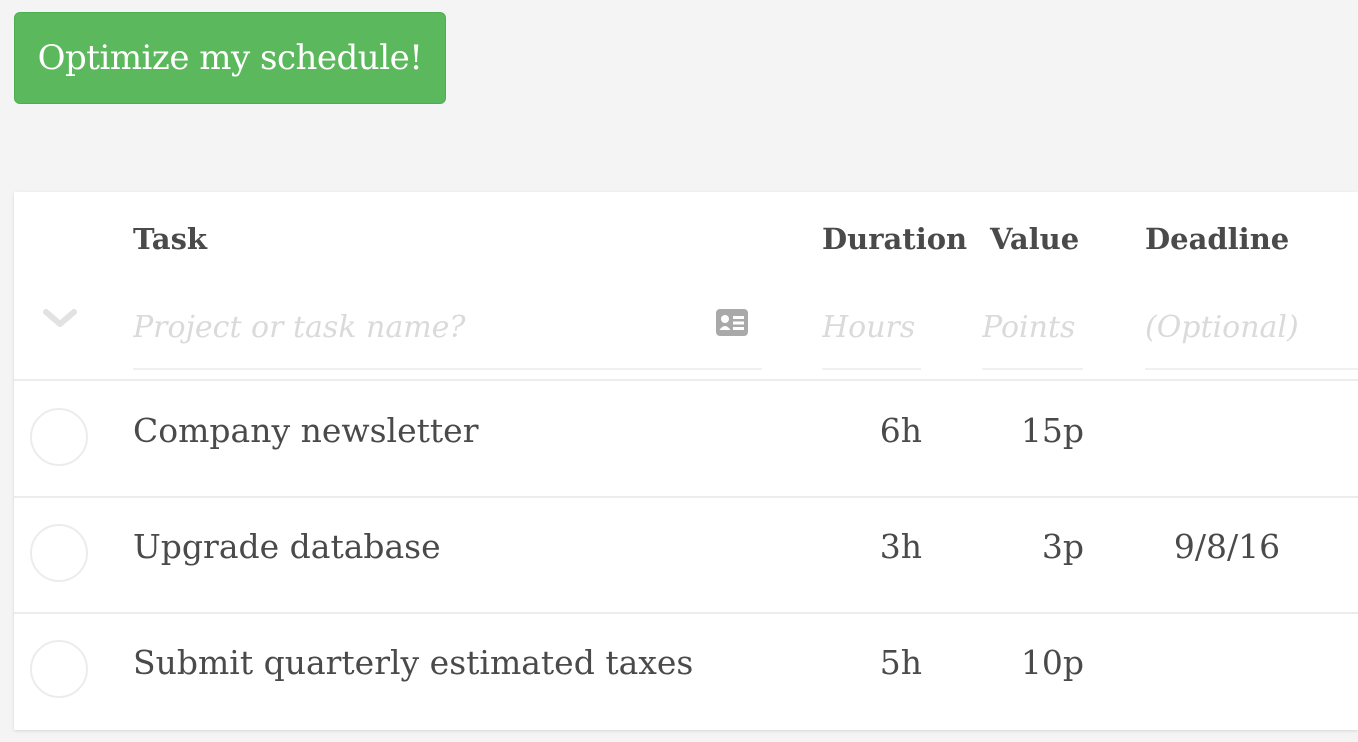 The image size is (1358, 742). What do you see at coordinates (1035, 239) in the screenshot?
I see `column-header-value: Value` at bounding box center [1035, 239].